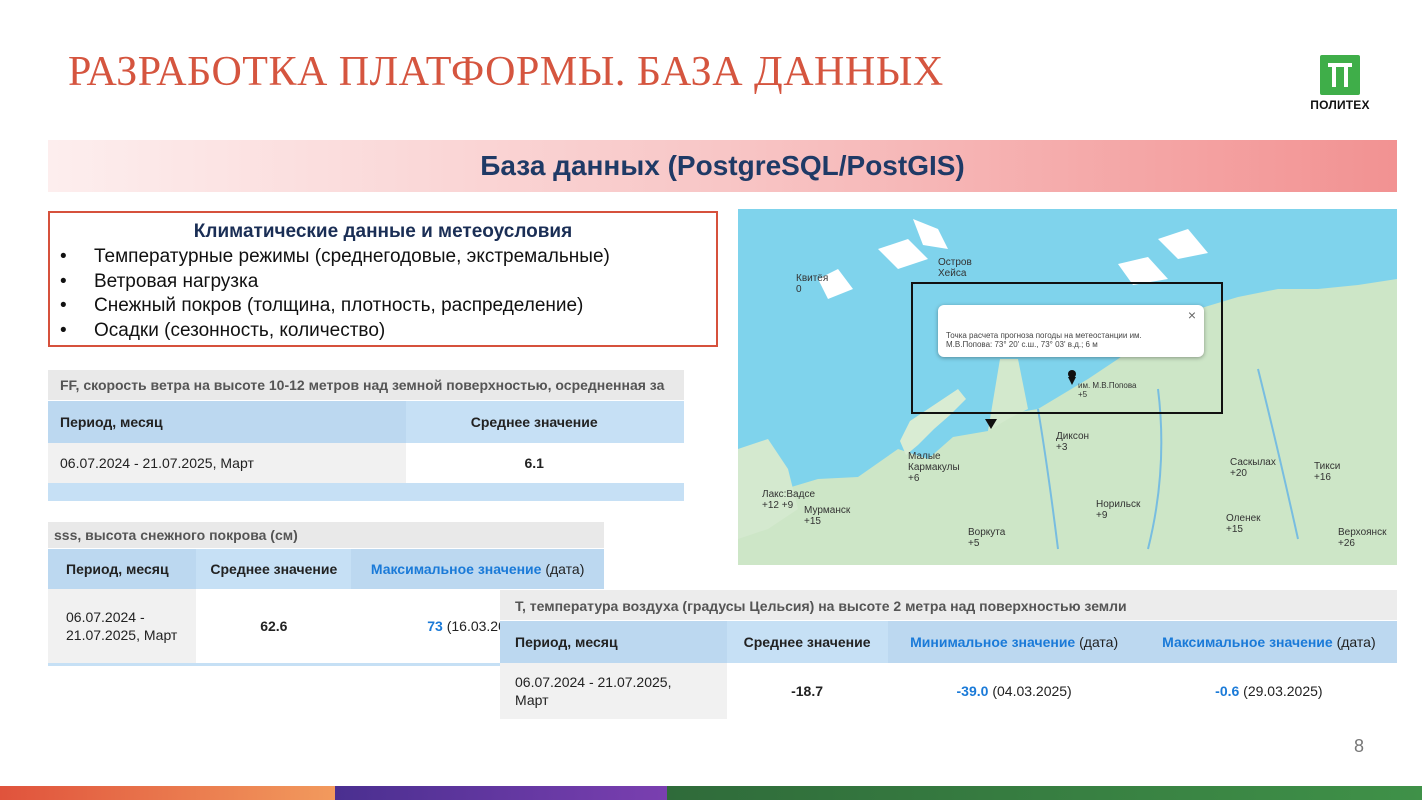  I want to click on table-cell-mean: -18.7, so click(807, 691).